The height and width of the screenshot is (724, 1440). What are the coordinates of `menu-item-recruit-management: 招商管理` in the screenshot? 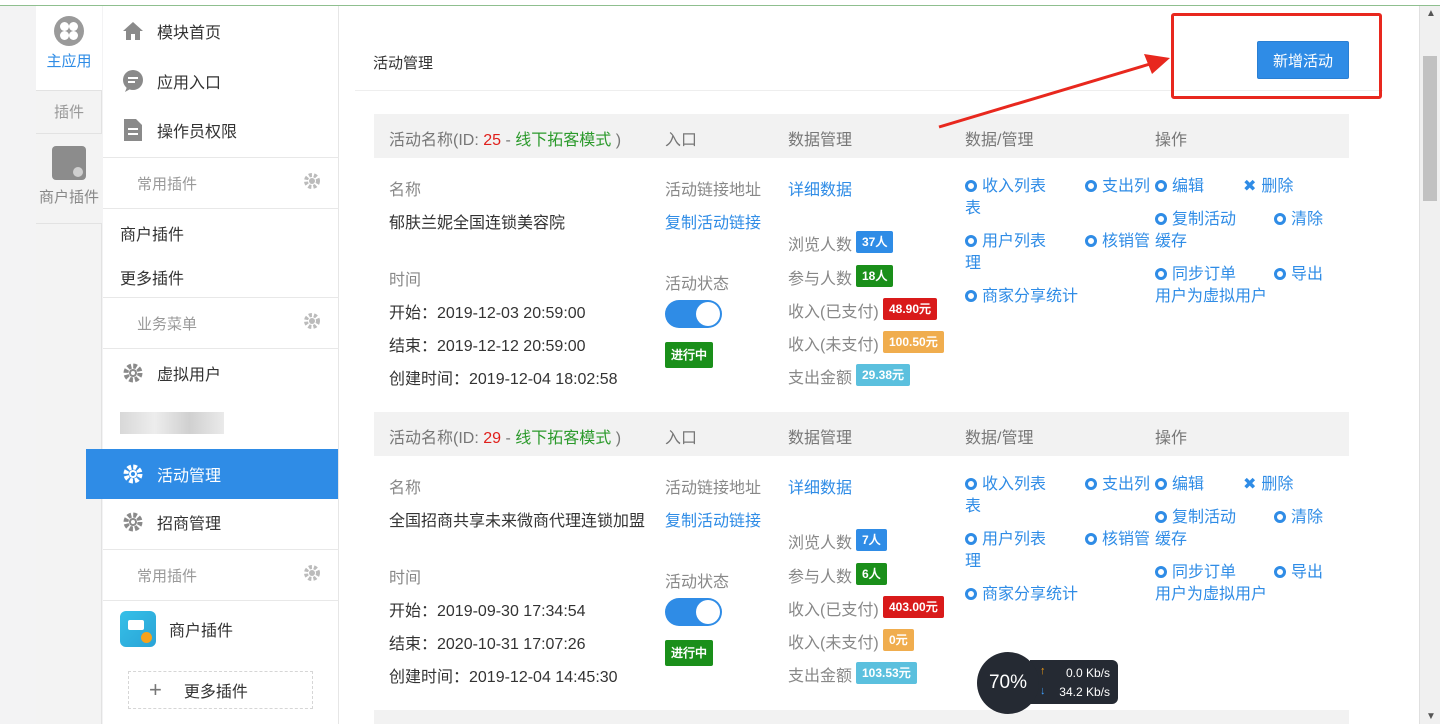 It's located at (221, 522).